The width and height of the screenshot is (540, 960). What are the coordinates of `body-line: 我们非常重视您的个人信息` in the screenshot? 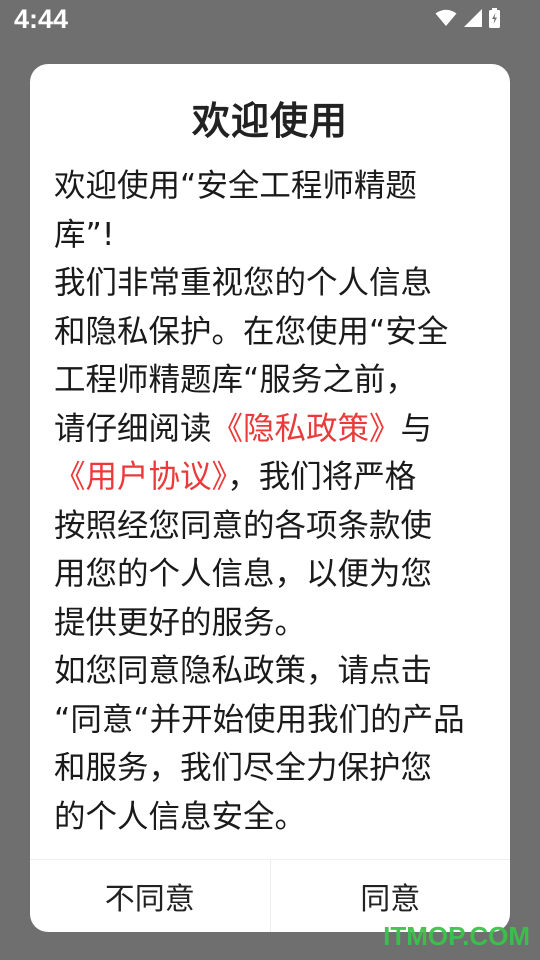 It's located at (243, 283).